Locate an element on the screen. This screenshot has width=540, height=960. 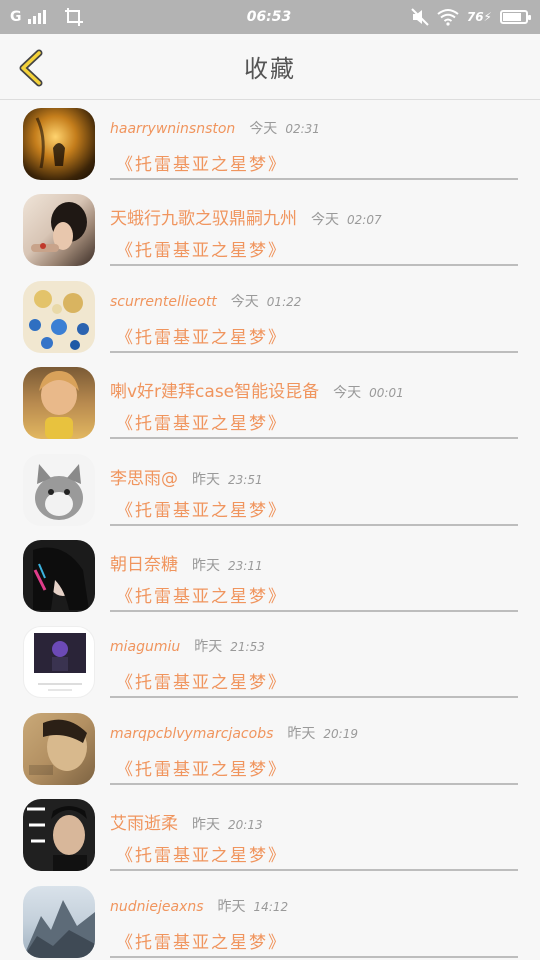
user-name: marqpcblvymarcjacobs is located at coordinates (192, 733).